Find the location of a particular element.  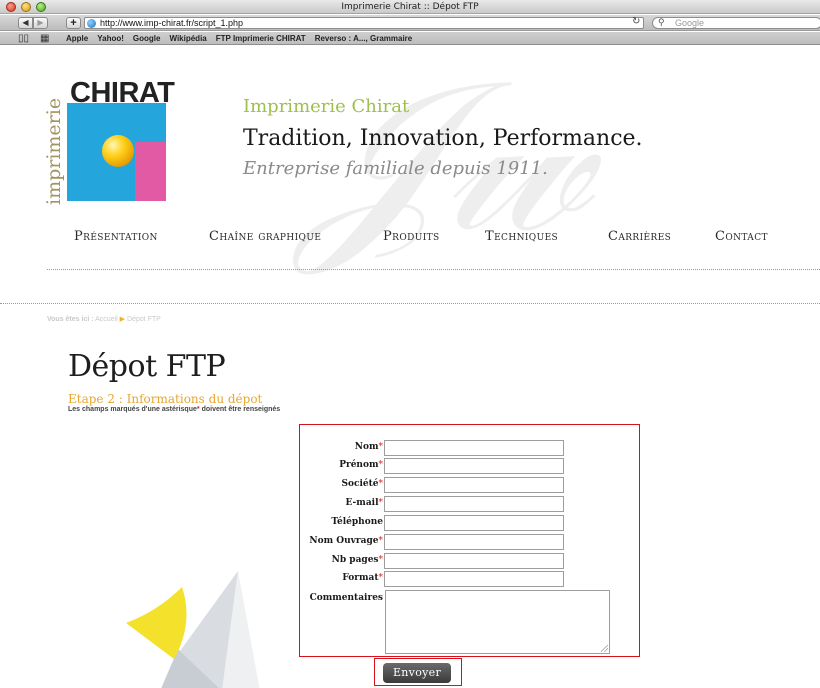

company-name: Imprimerie Chirat is located at coordinates (326, 106).